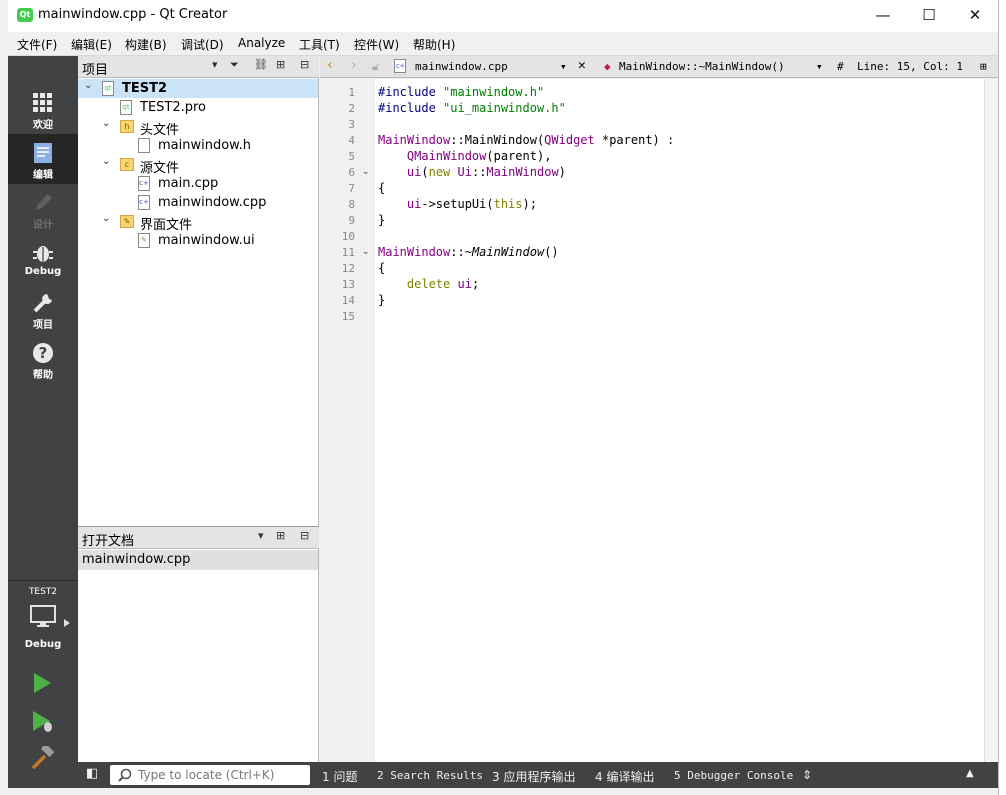 The width and height of the screenshot is (1006, 795). What do you see at coordinates (582, 65) in the screenshot?
I see `close-document-icon: ✕` at bounding box center [582, 65].